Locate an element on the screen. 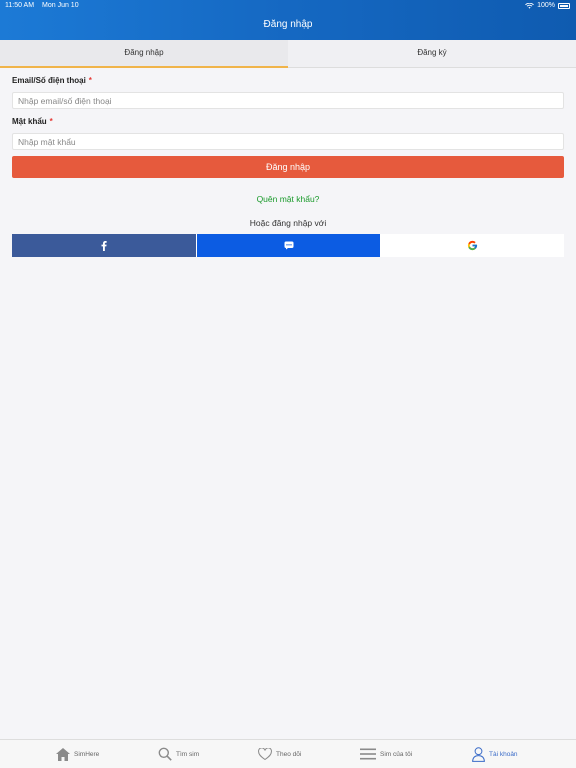 The image size is (576, 768). email-label: Email/Số điện thoại * is located at coordinates (288, 82).